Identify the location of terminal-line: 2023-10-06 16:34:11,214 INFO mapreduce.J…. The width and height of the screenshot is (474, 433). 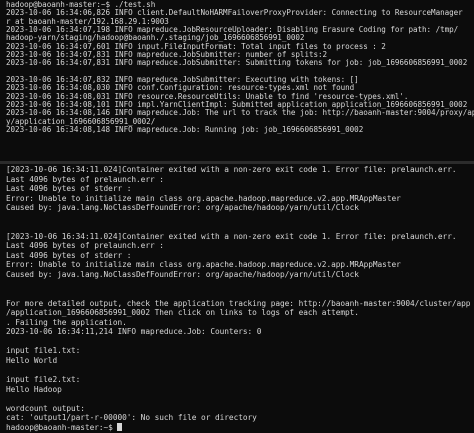
(134, 332).